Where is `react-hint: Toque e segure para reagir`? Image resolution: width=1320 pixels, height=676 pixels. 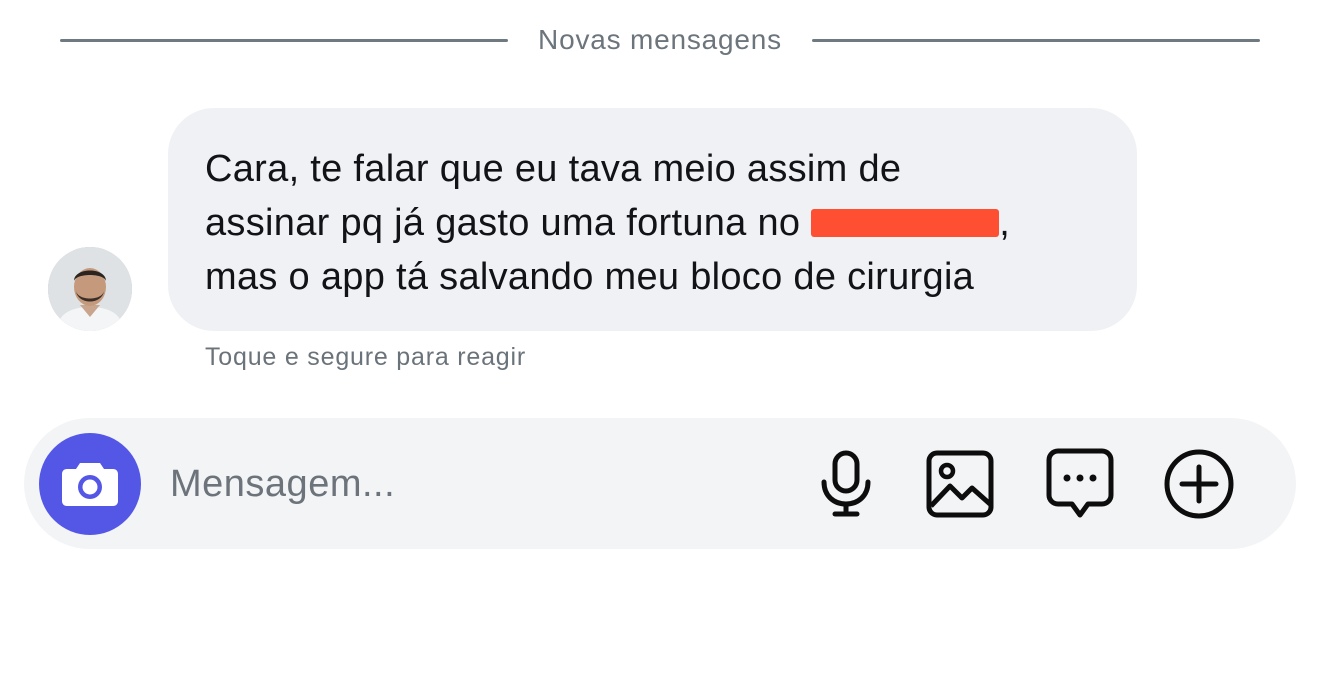
react-hint: Toque e segure para reagir is located at coordinates (365, 357).